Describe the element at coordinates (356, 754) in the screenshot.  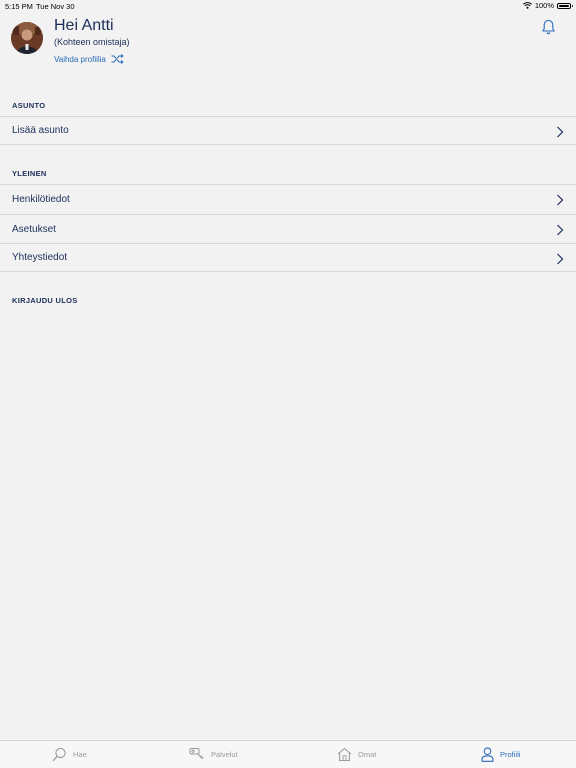
I see `tab-omat: Omat` at that location.